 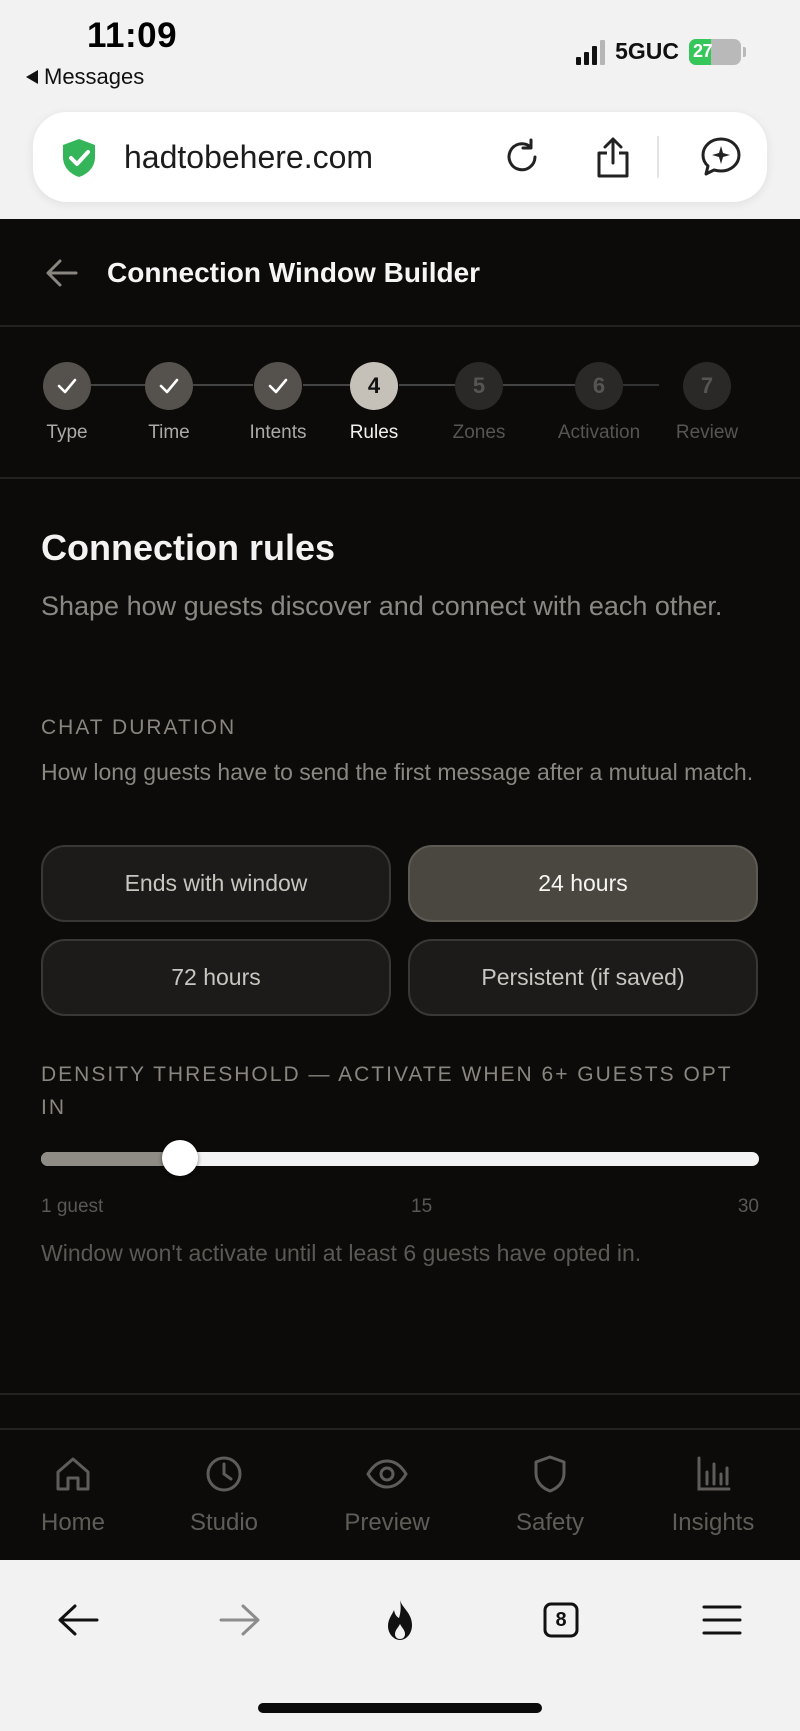 I want to click on tab-home: Home, so click(x=73, y=1495).